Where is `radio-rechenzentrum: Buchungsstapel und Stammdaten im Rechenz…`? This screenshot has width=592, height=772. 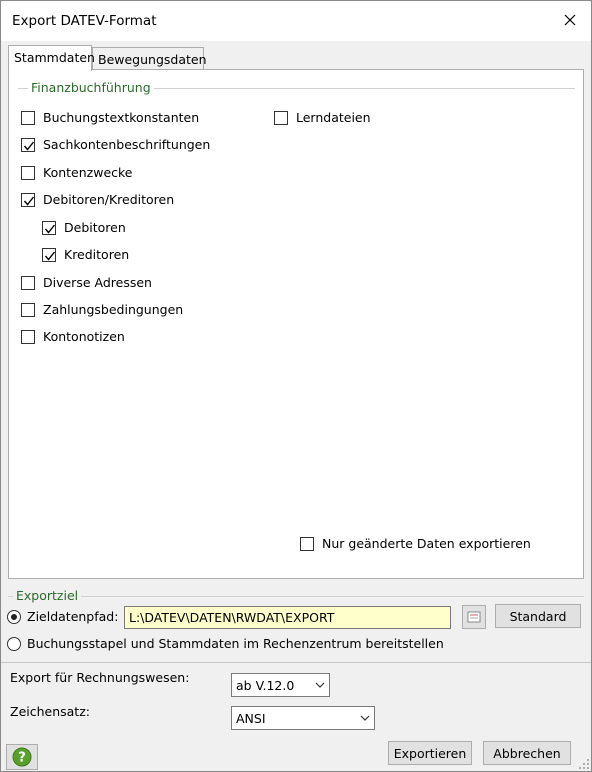 radio-rechenzentrum: Buchungsstapel und Stammdaten im Rechenz… is located at coordinates (225, 643).